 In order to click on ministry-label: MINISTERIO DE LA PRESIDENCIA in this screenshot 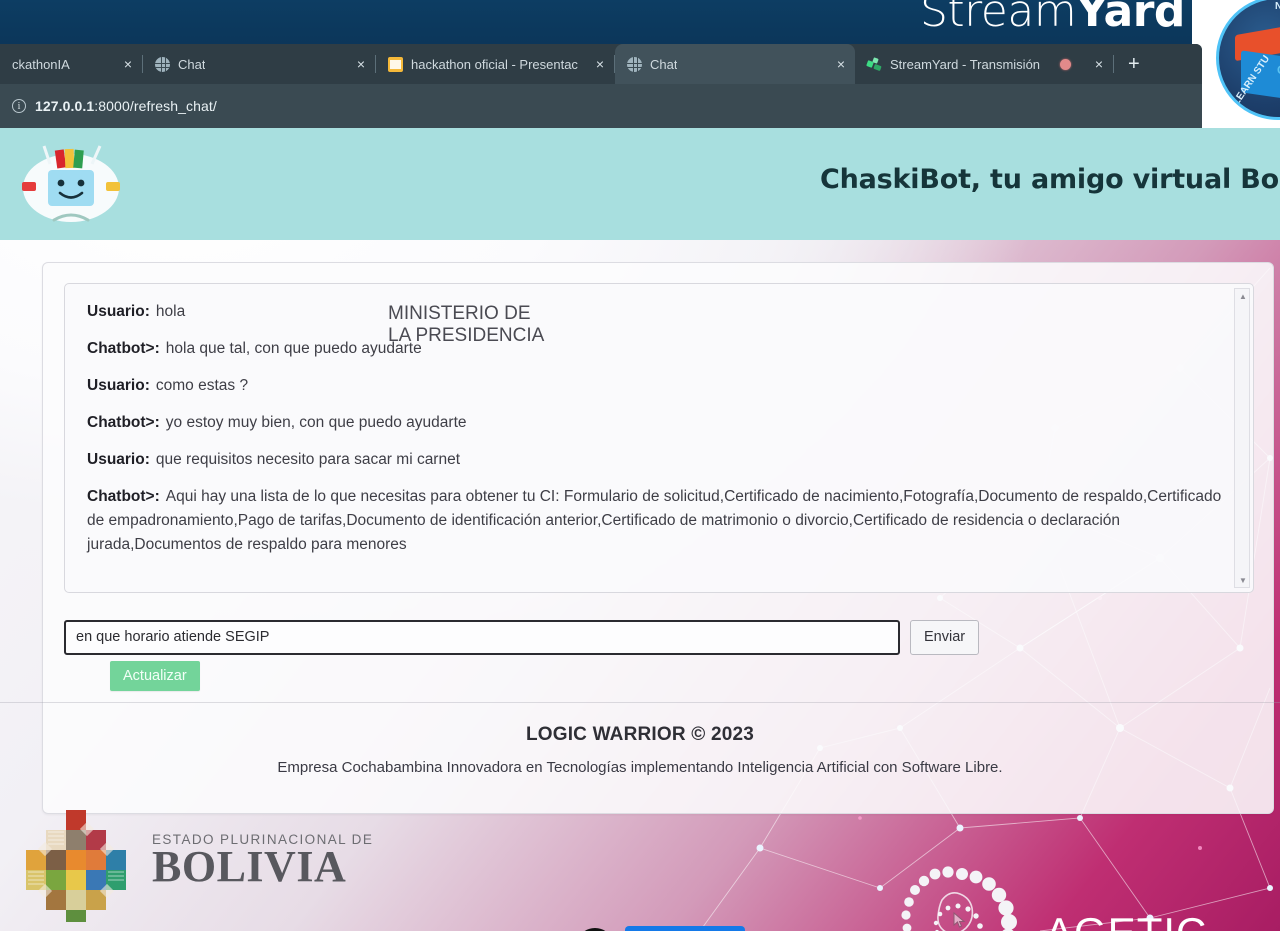, I will do `click(466, 325)`.